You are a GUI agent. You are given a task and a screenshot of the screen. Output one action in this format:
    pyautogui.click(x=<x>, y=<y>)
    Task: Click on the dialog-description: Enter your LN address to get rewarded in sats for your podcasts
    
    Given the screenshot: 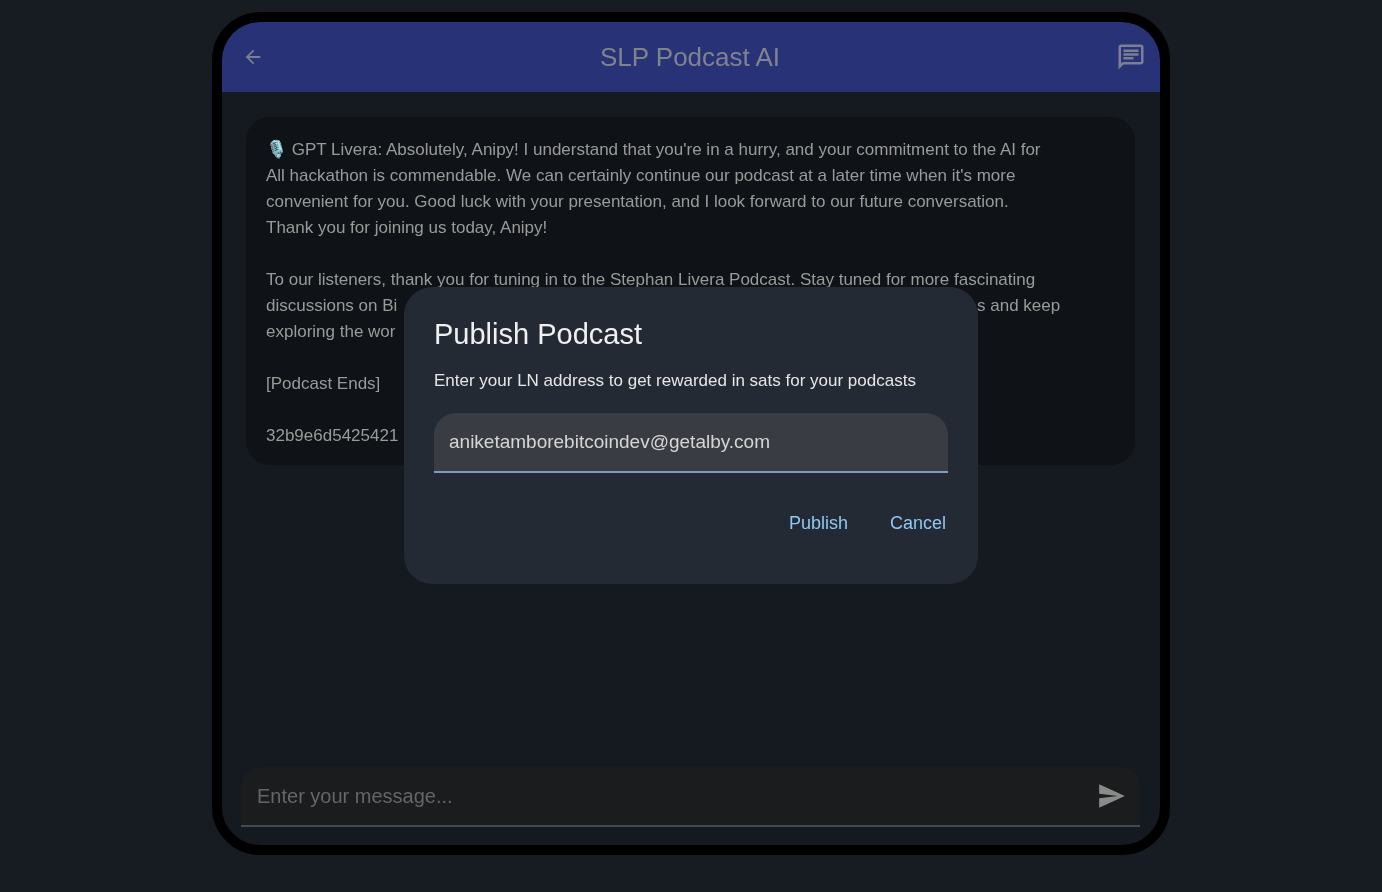 What is the action you would take?
    pyautogui.click(x=675, y=381)
    